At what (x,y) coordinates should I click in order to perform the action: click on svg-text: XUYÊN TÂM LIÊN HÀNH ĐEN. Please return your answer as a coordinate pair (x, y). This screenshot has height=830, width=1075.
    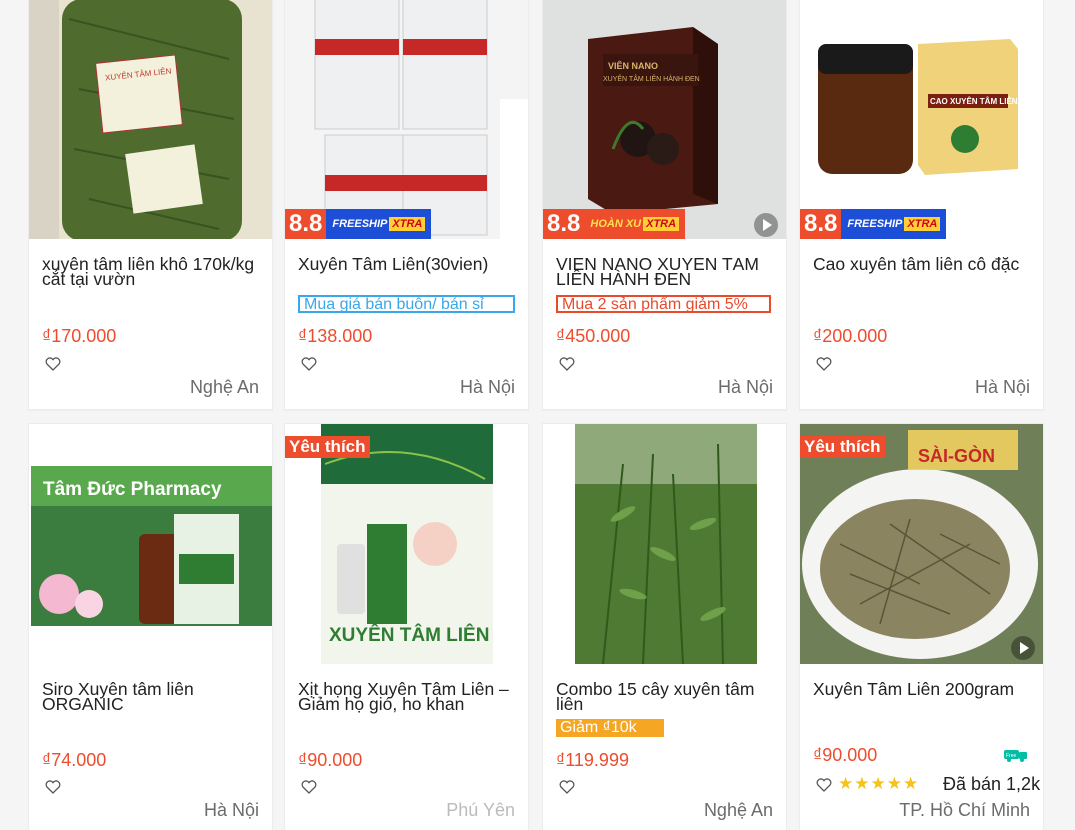
    Looking at the image, I should click on (651, 78).